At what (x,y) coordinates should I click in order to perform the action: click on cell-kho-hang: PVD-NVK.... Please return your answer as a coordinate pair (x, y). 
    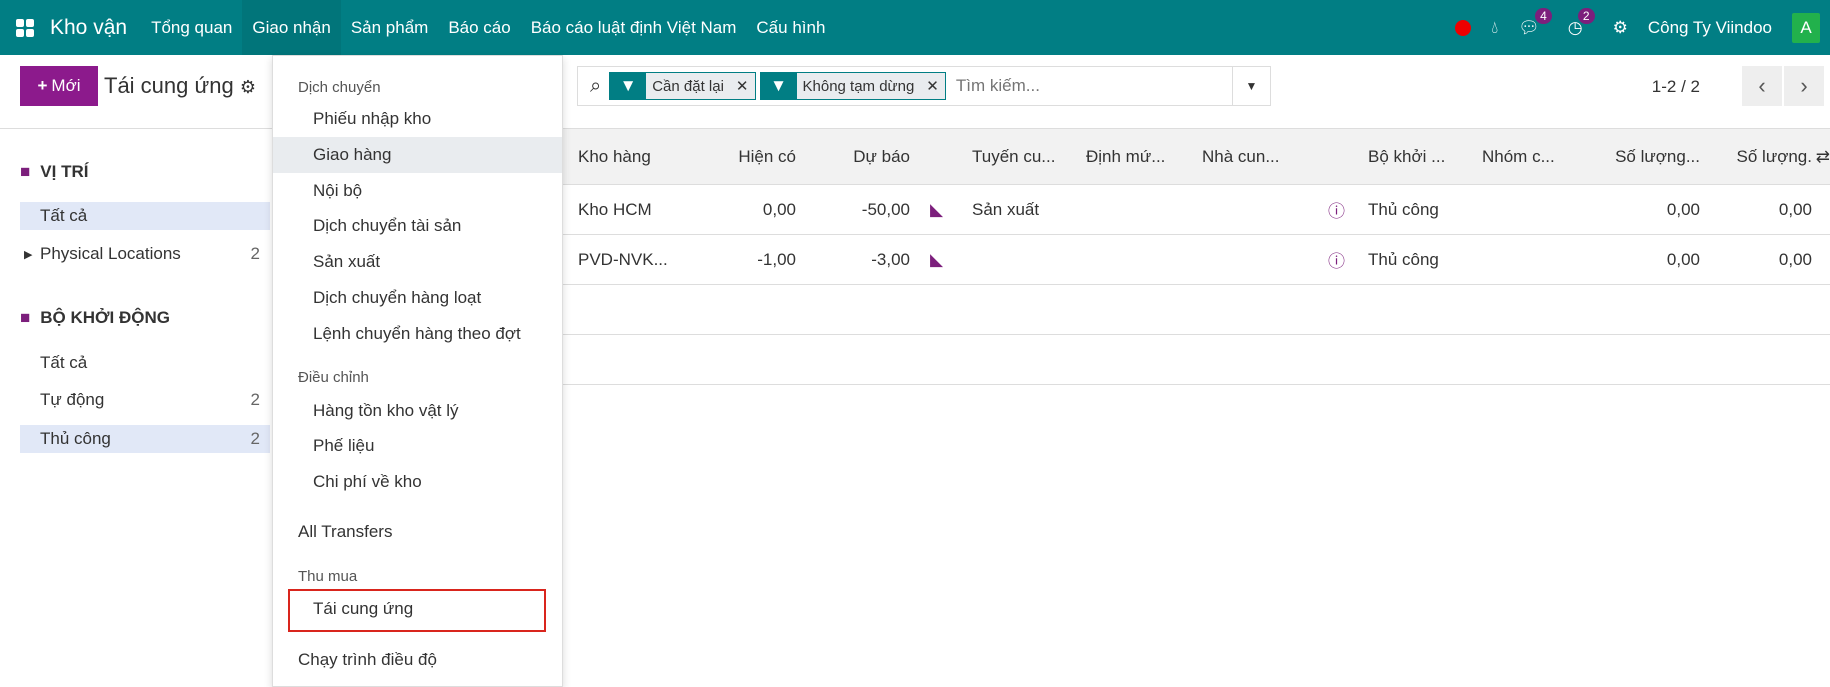
    Looking at the image, I should click on (623, 259).